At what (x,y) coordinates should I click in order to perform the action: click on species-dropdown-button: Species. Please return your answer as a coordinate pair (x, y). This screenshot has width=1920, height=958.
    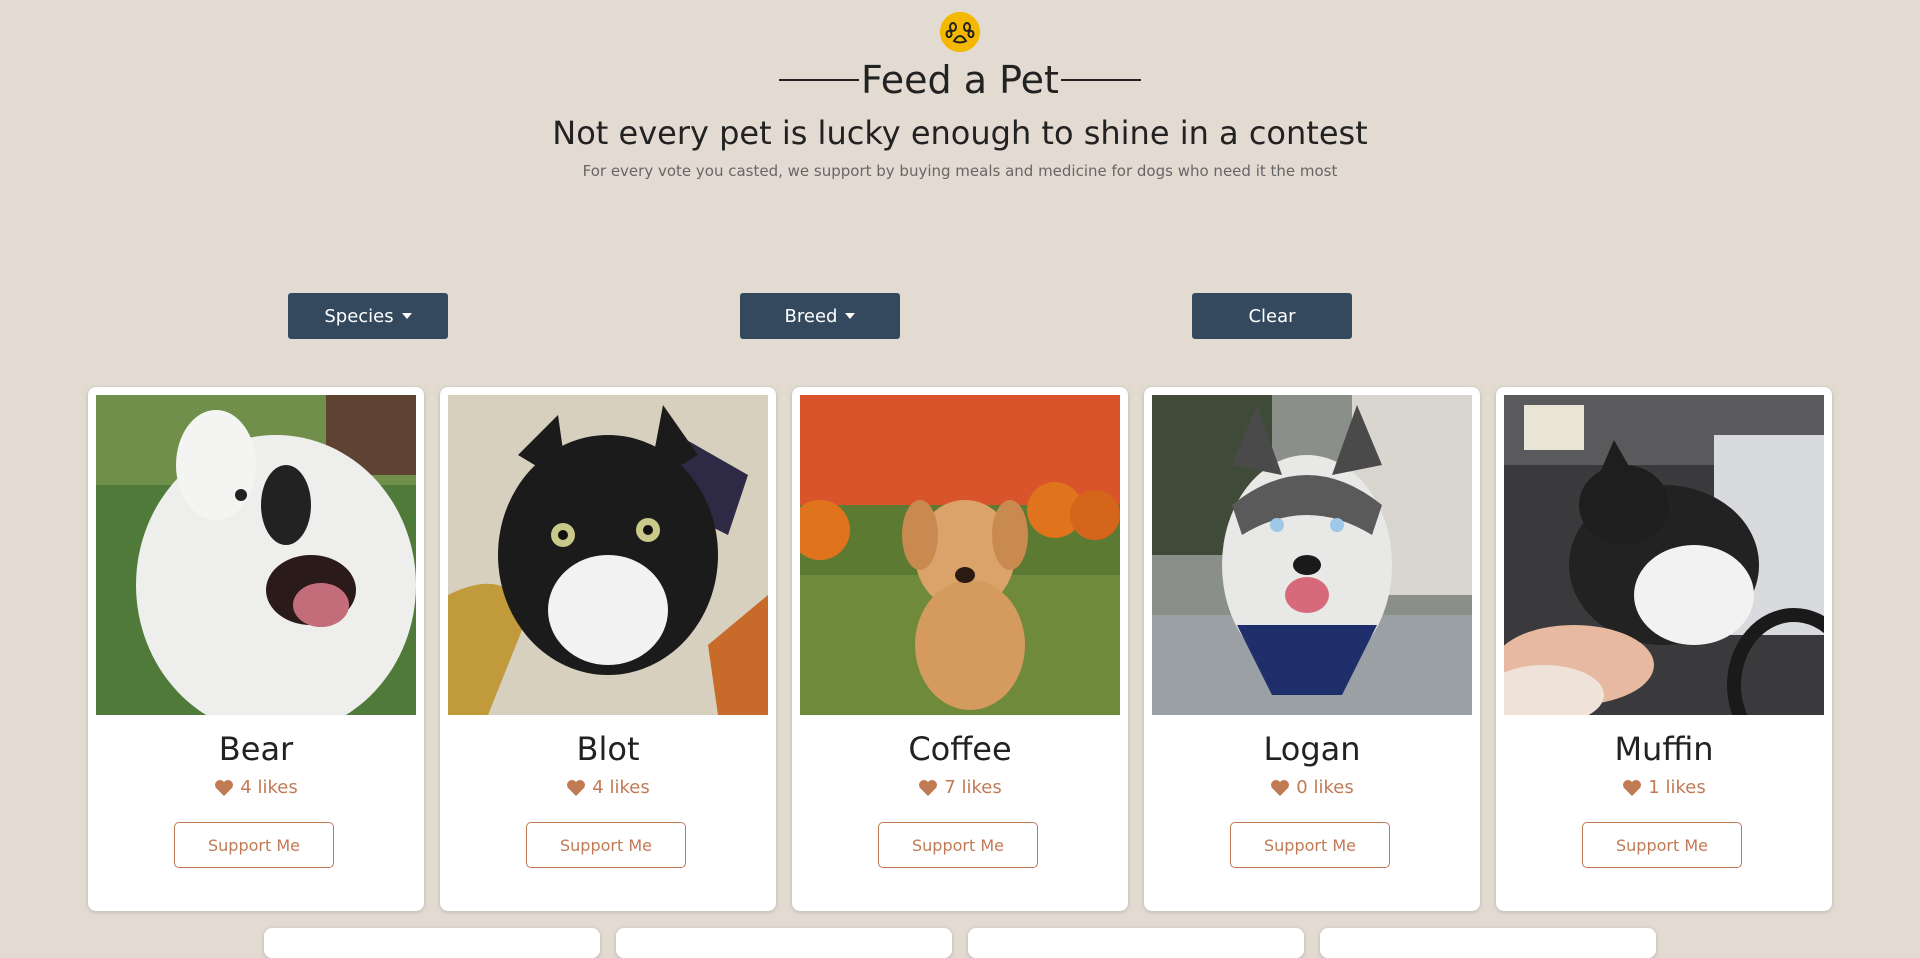
    Looking at the image, I should click on (368, 316).